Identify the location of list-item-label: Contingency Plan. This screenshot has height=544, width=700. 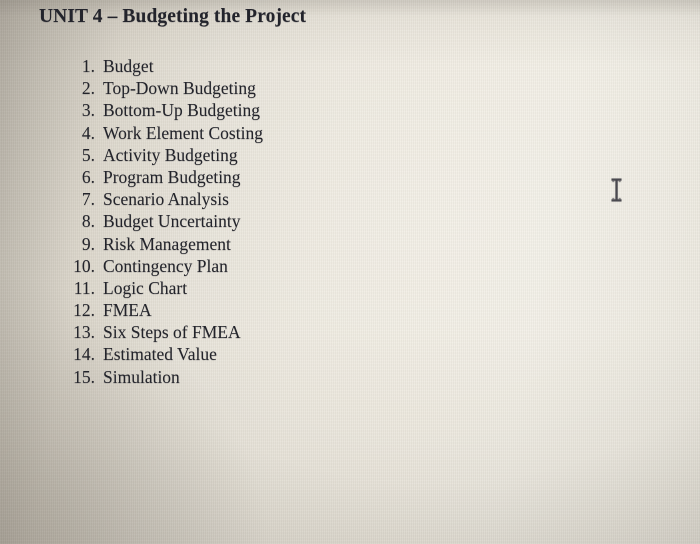
(165, 265).